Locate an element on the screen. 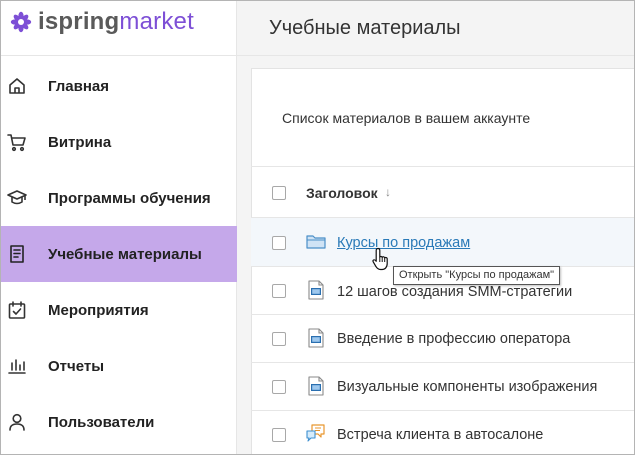  logo-divider is located at coordinates (118, 55).